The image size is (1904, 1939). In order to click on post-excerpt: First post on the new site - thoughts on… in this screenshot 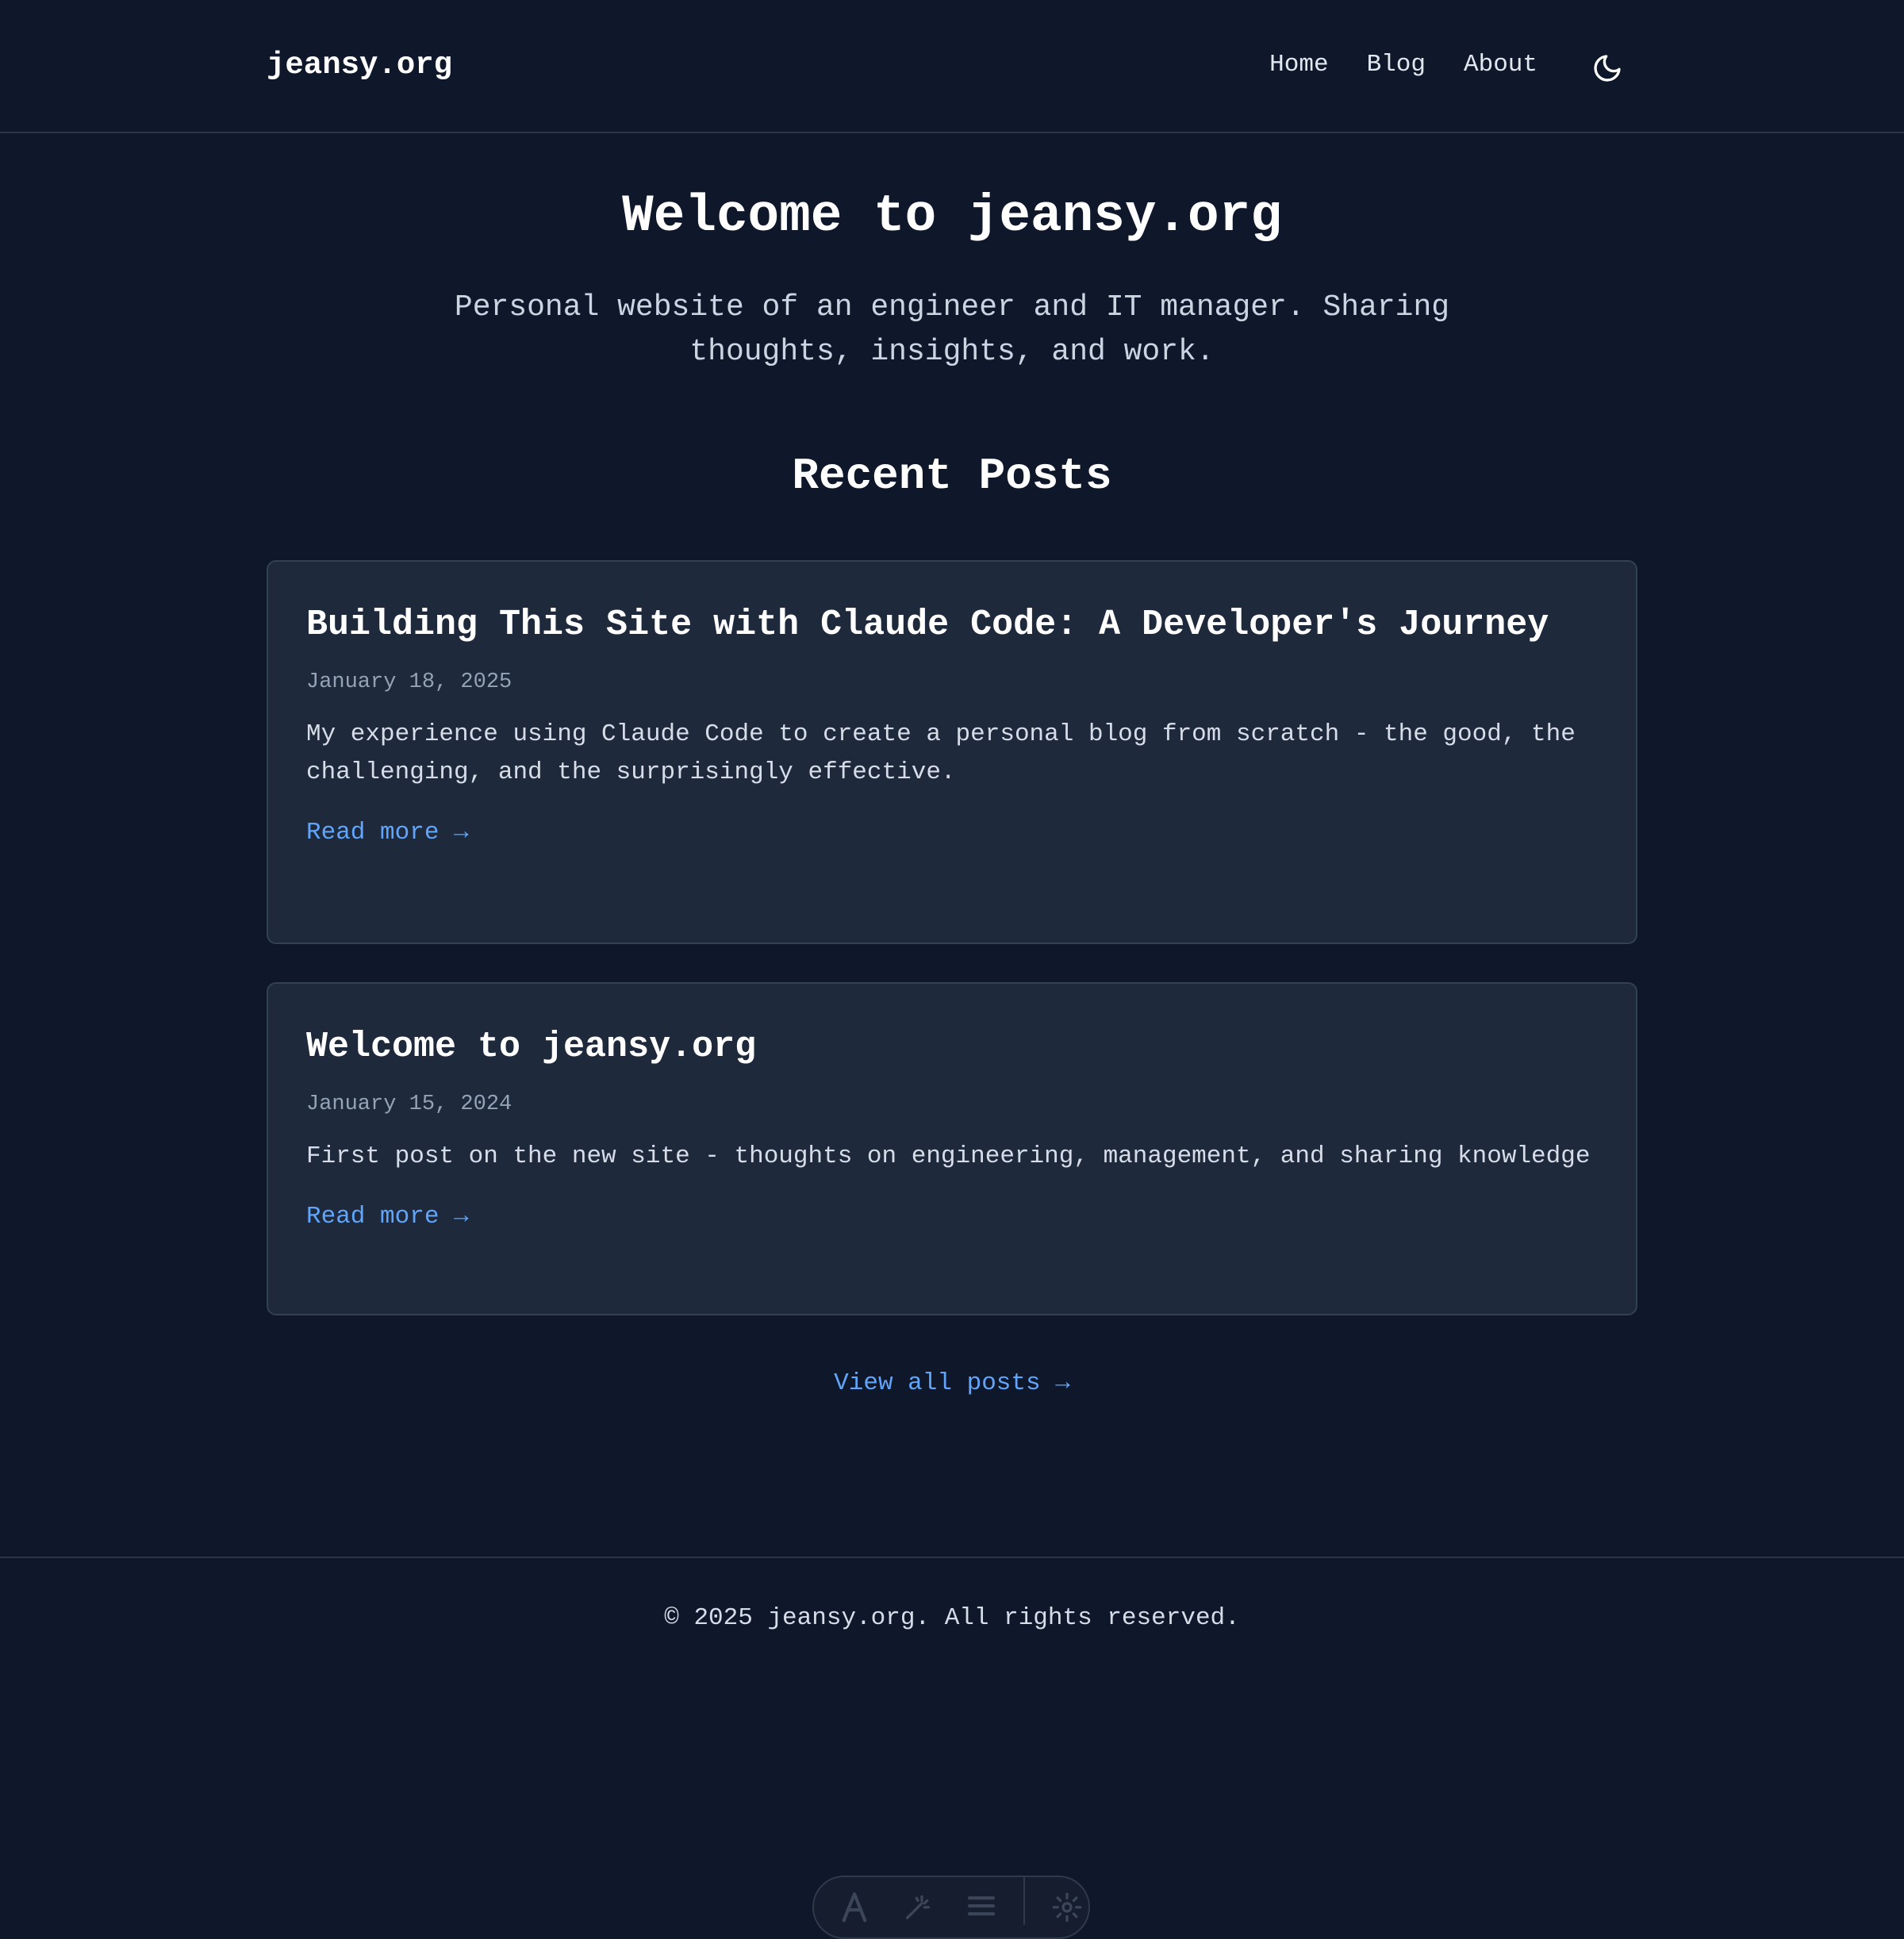, I will do `click(948, 1156)`.